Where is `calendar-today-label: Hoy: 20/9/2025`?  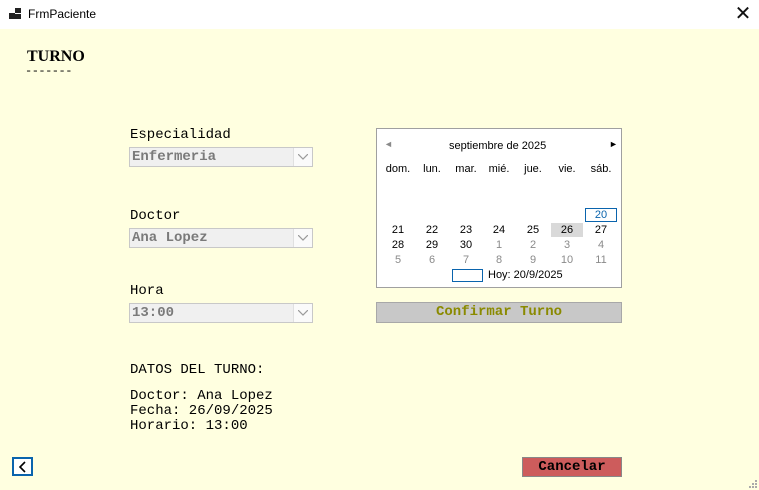
calendar-today-label: Hoy: 20/9/2025 is located at coordinates (525, 275).